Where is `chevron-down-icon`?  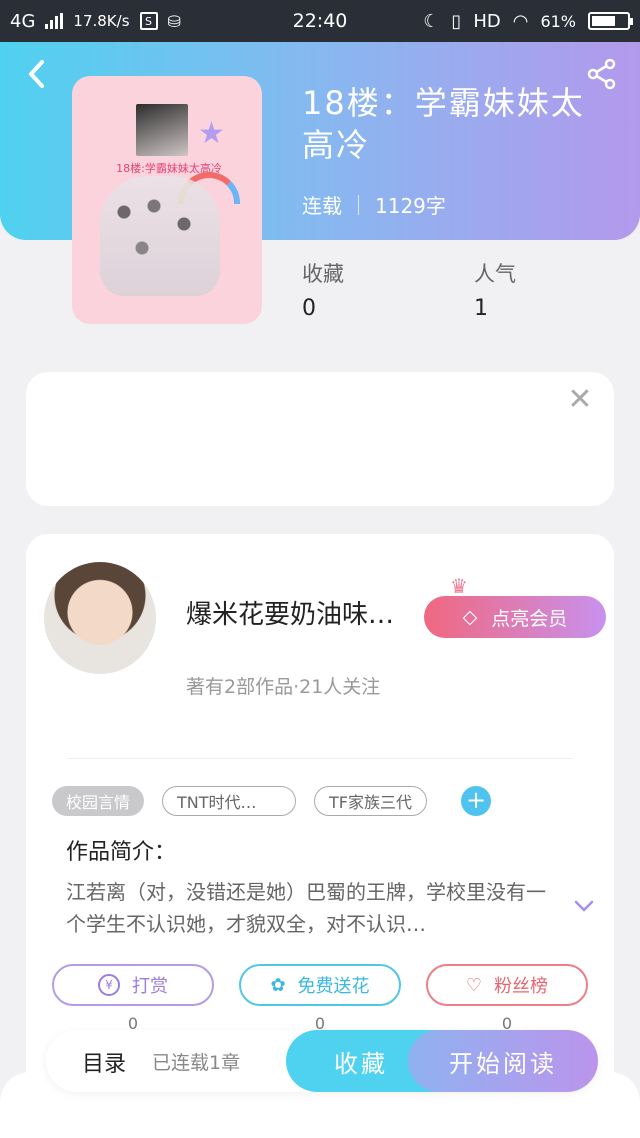
chevron-down-icon is located at coordinates (584, 906).